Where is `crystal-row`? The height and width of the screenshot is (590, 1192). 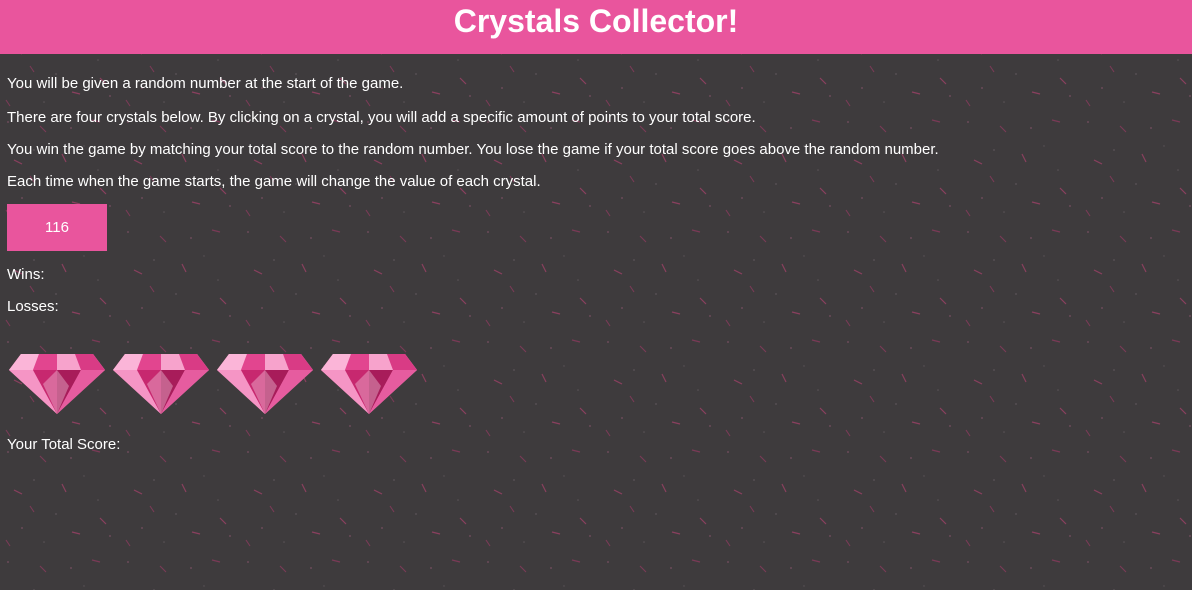 crystal-row is located at coordinates (596, 380).